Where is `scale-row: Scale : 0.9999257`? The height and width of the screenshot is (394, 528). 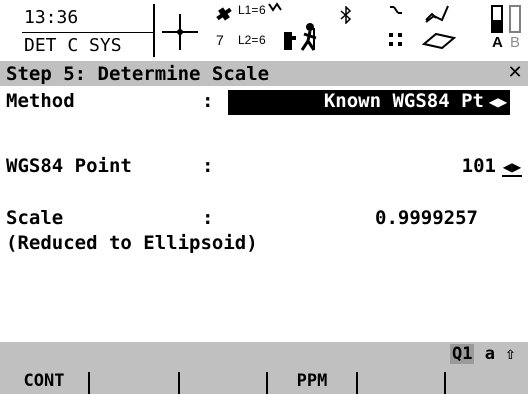 scale-row: Scale : 0.9999257 is located at coordinates (264, 220).